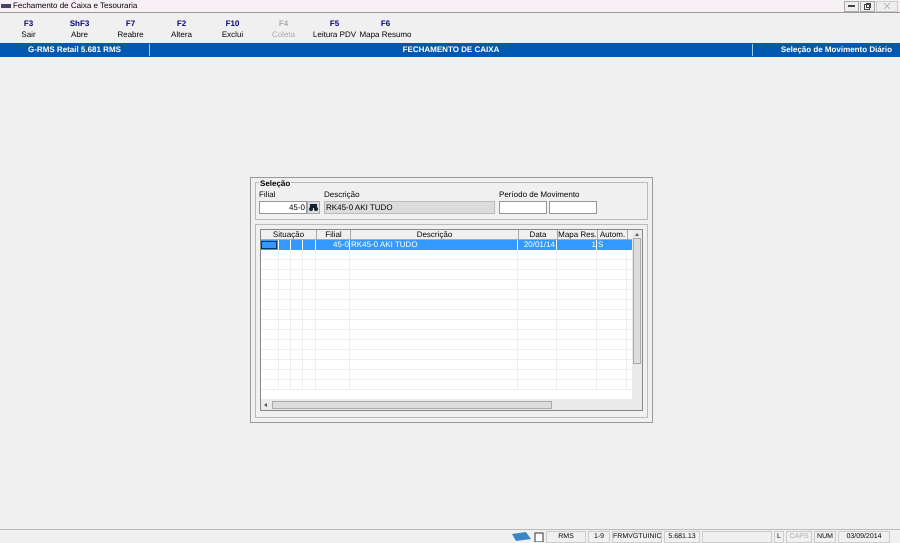  I want to click on column-header: Autom., so click(613, 234).